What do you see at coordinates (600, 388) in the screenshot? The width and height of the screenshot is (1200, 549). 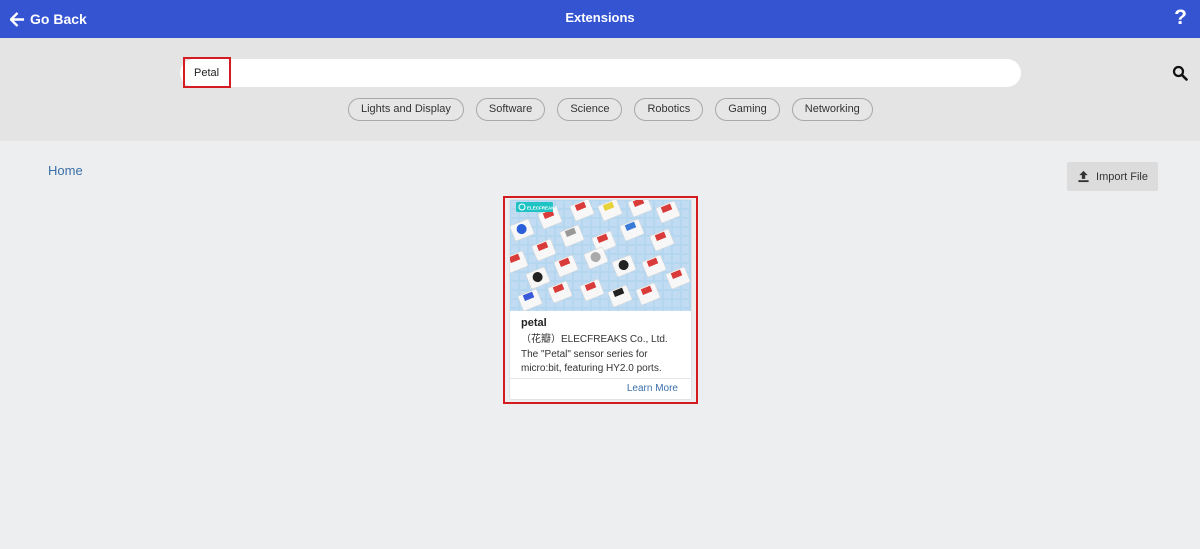 I see `card-footer: Learn More` at bounding box center [600, 388].